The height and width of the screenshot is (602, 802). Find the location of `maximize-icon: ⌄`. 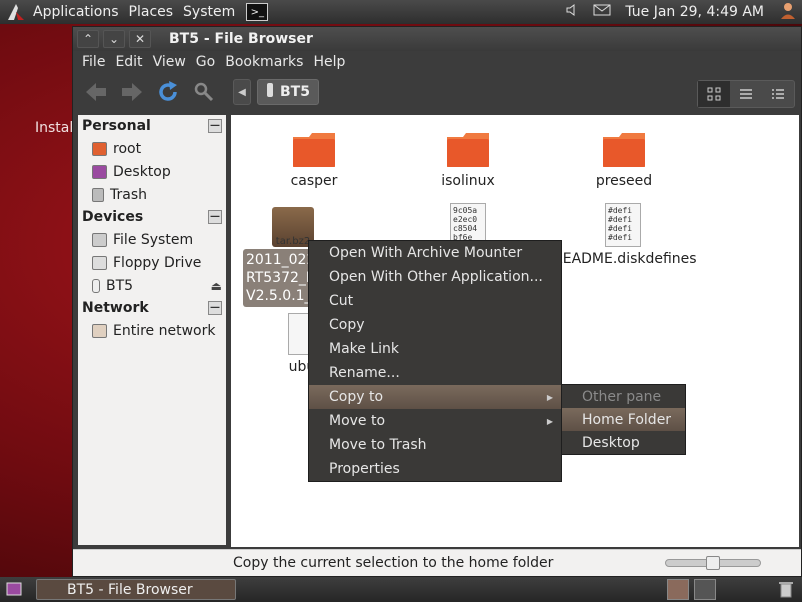

maximize-icon: ⌄ is located at coordinates (114, 39).